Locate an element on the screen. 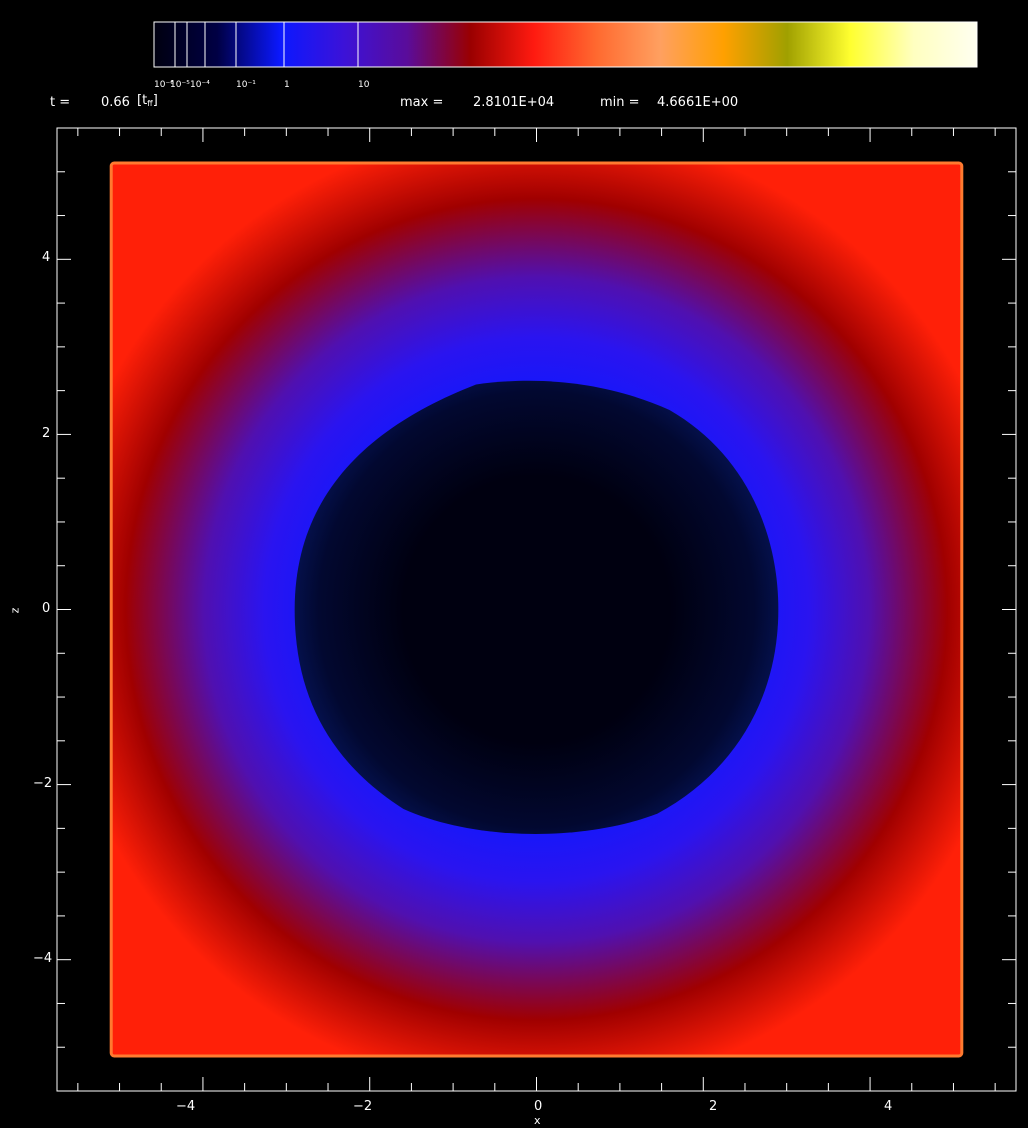  colorbar-tick-label: 10⁻⁴ is located at coordinates (200, 85).